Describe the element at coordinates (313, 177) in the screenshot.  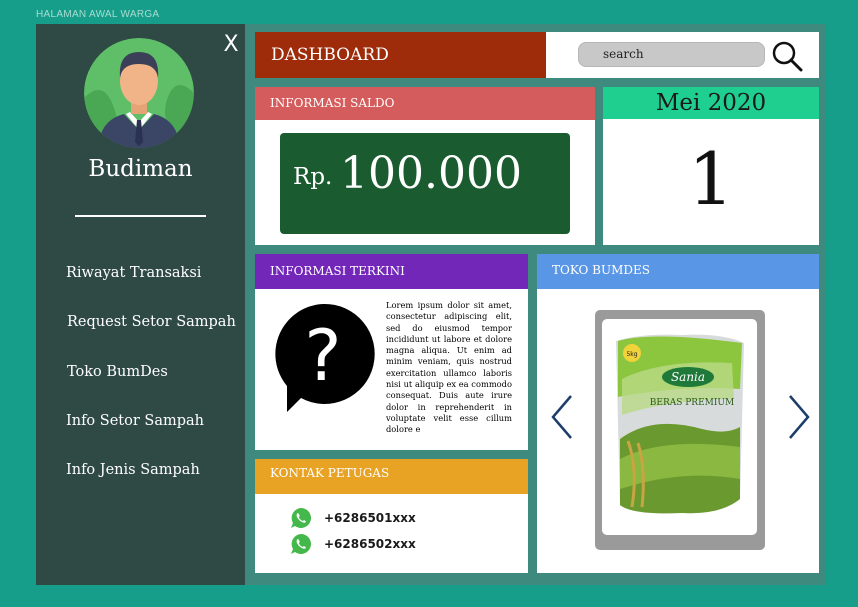
I see `saldo-currency: Rp.` at that location.